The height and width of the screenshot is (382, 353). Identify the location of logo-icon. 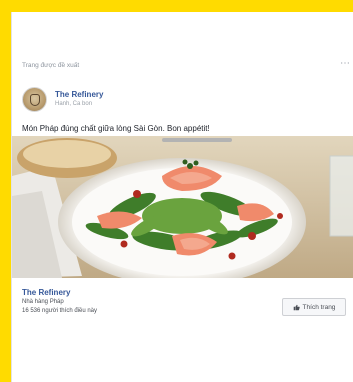
(35, 100).